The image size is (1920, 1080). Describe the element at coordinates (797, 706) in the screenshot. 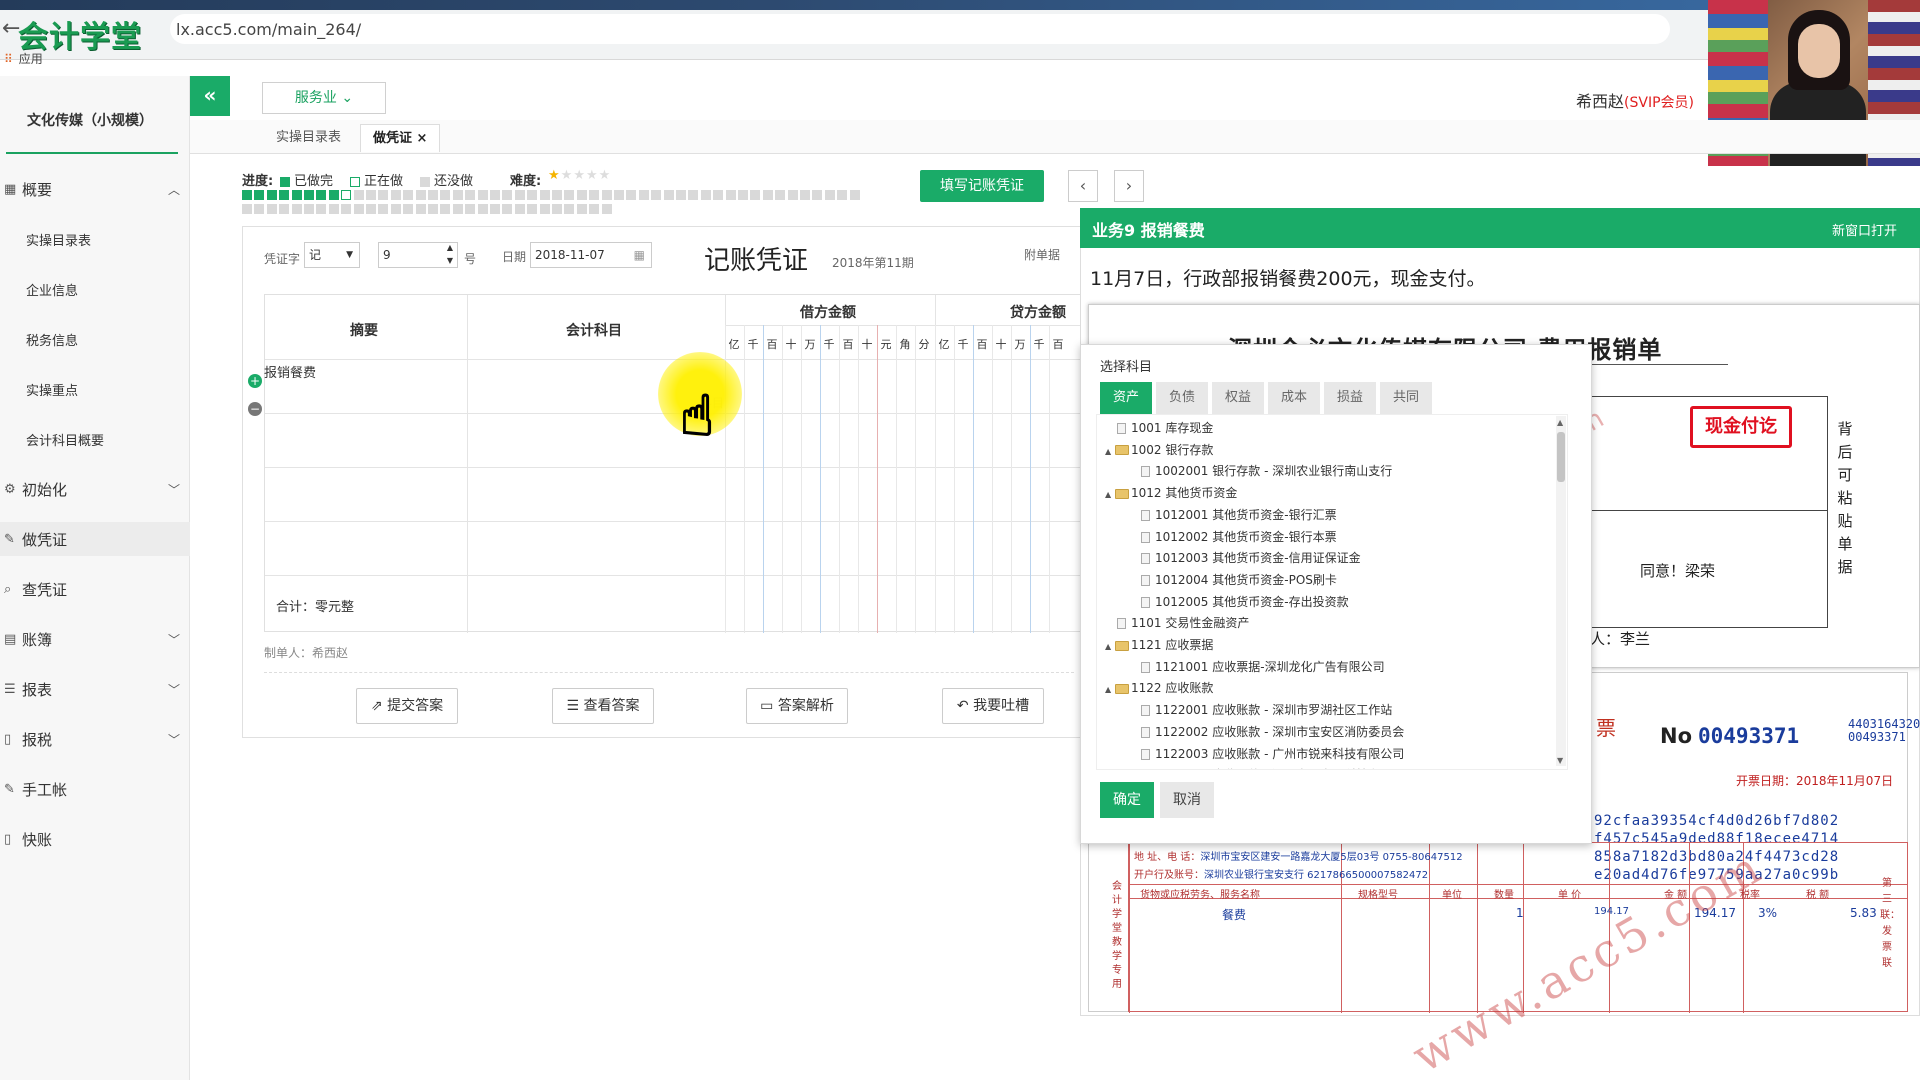

I see `answer-analysis-button: ▭ 答案解析` at that location.